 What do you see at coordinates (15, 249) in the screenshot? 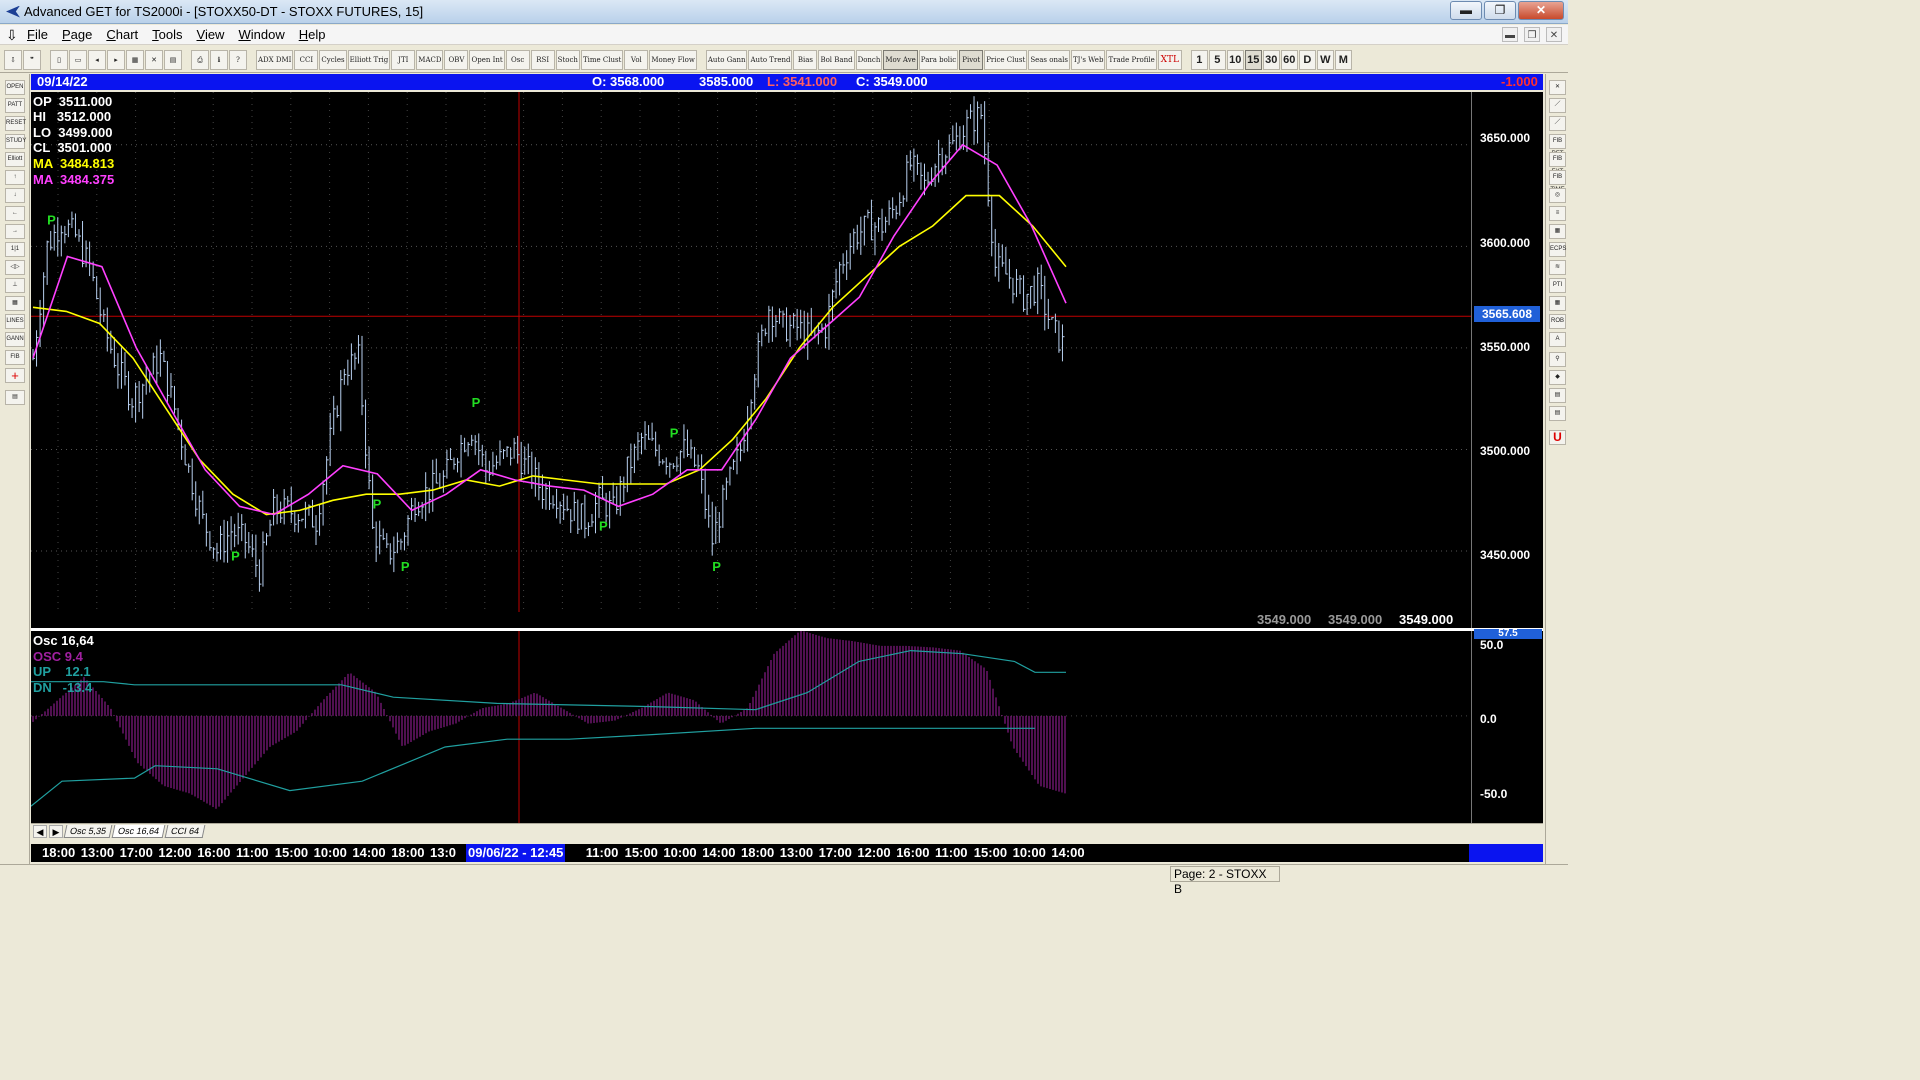
I see `bar-spacing-icon: 1|1` at bounding box center [15, 249].